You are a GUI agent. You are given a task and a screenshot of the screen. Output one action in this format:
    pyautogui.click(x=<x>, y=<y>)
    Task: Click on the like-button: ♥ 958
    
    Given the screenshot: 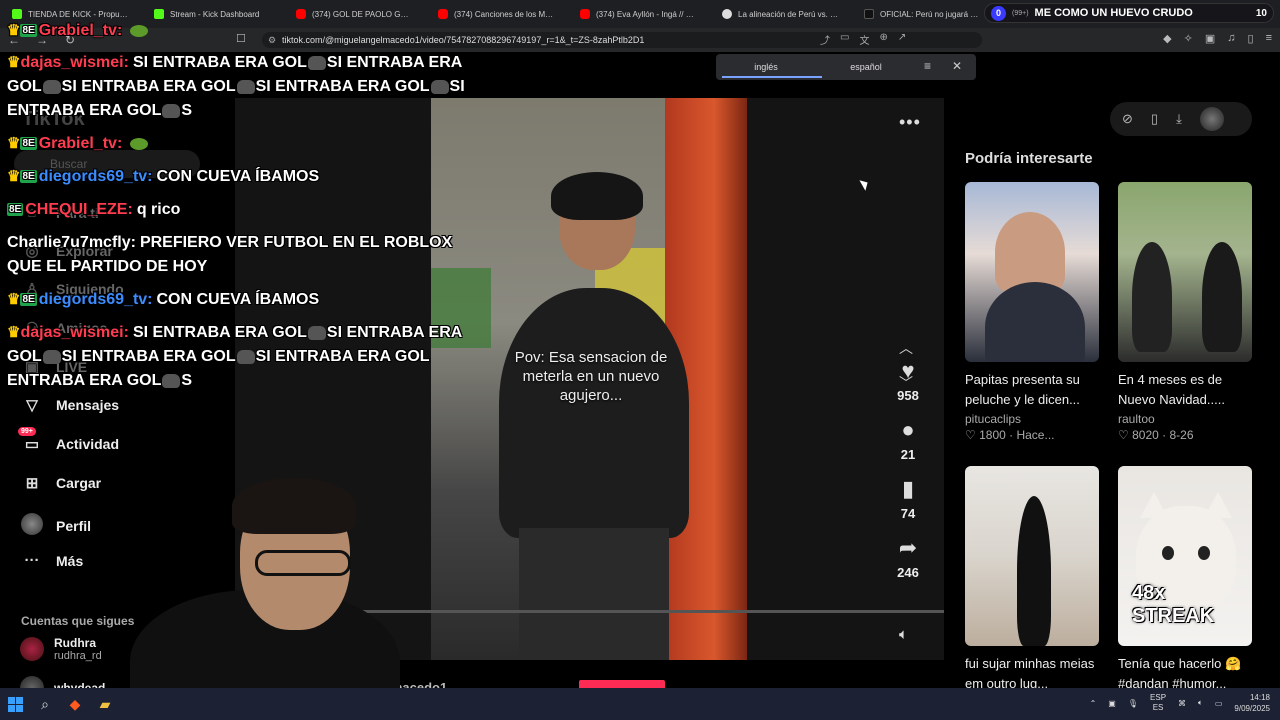 What is the action you would take?
    pyautogui.click(x=908, y=380)
    